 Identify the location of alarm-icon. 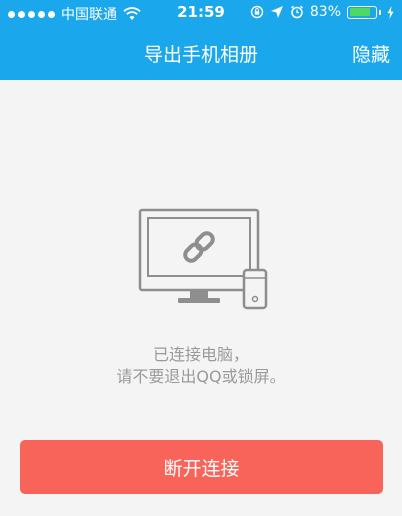
(296, 12).